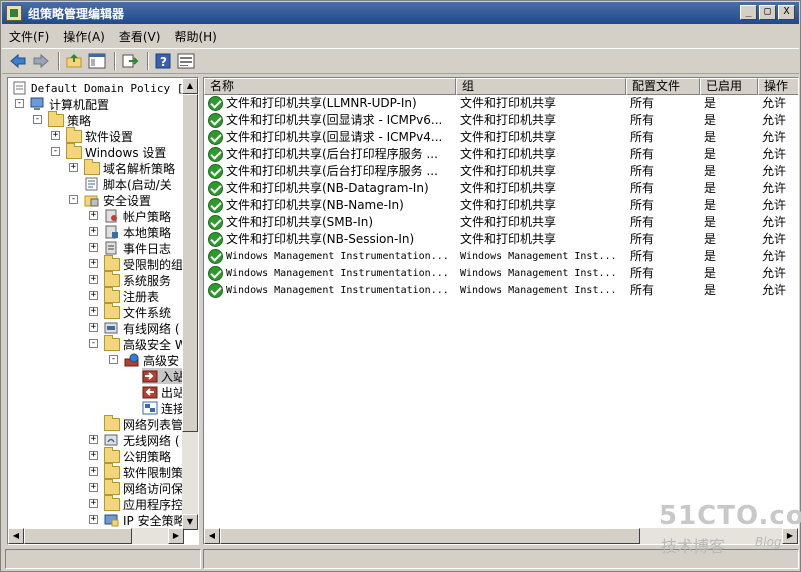 This screenshot has width=801, height=572. I want to click on forward-arrow-icon, so click(41, 61).